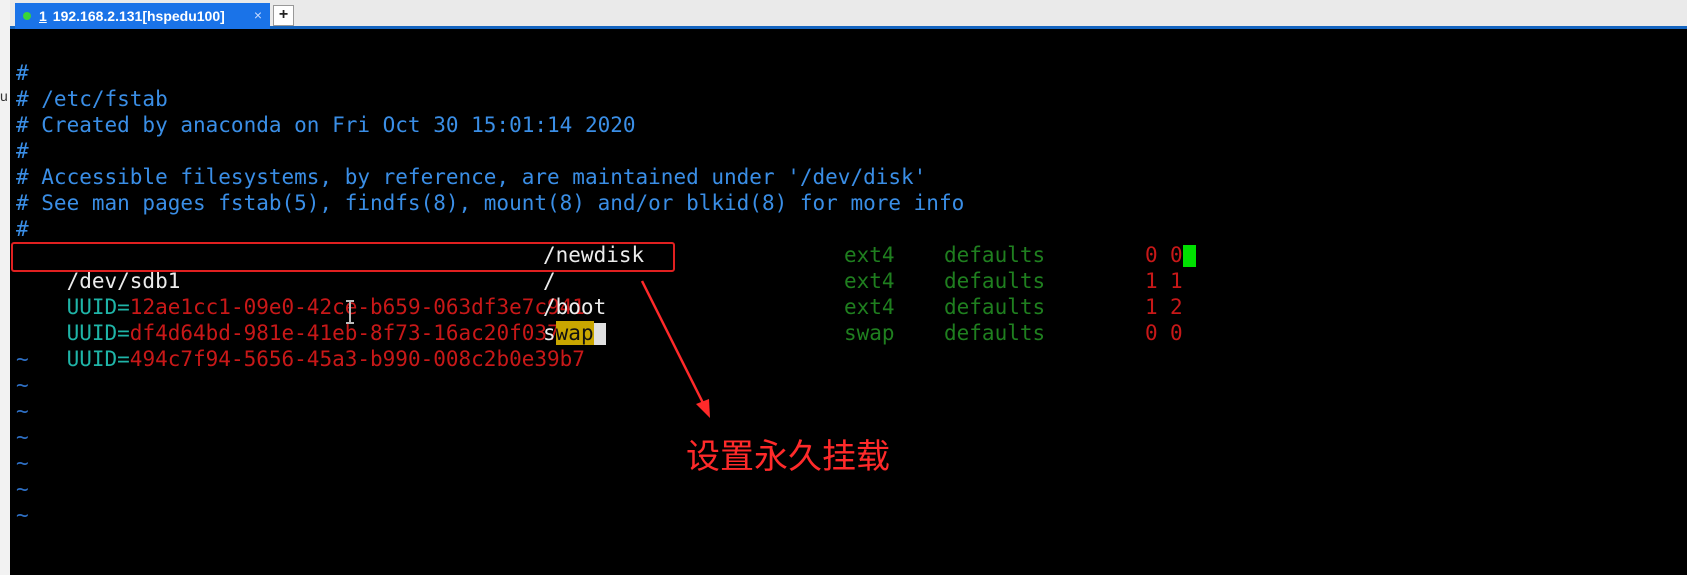  Describe the element at coordinates (138, 16) in the screenshot. I see `tab-title: 192.168.2.131[hspedu100]` at that location.